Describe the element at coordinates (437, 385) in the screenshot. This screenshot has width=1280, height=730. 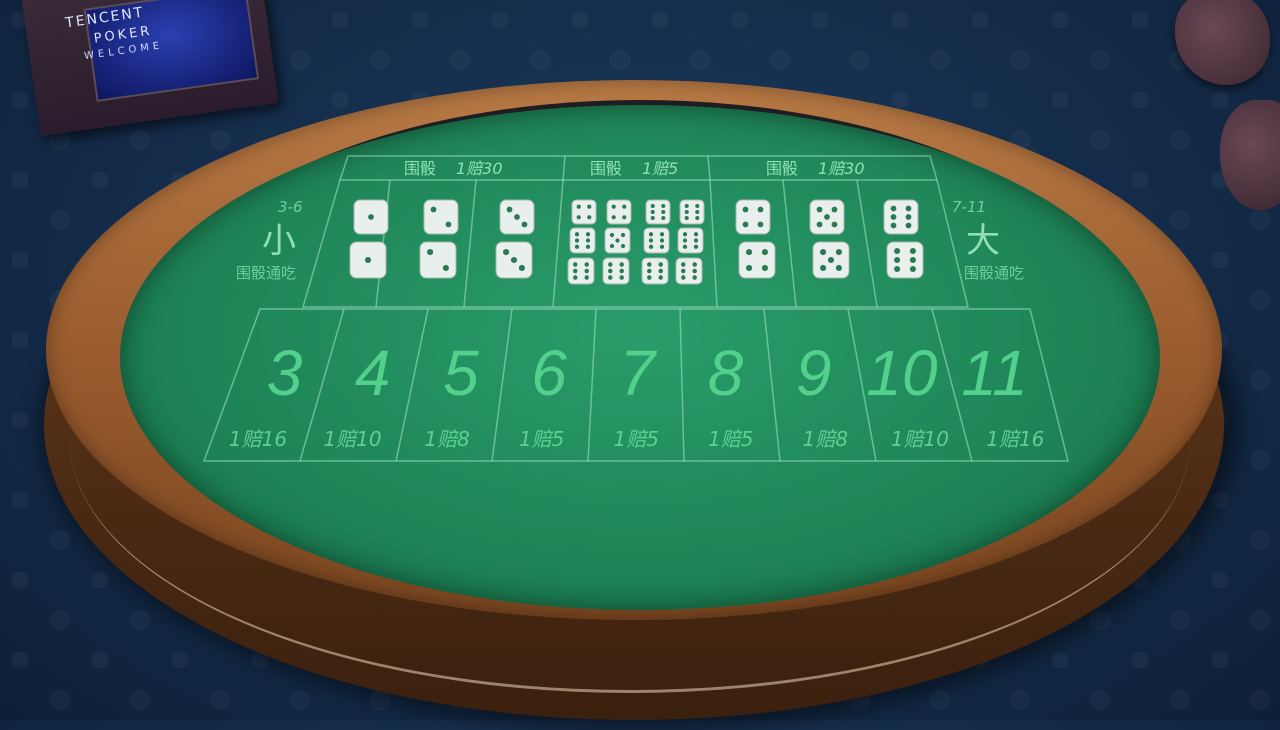
I see `total-bet-5: 5 1赔8` at that location.